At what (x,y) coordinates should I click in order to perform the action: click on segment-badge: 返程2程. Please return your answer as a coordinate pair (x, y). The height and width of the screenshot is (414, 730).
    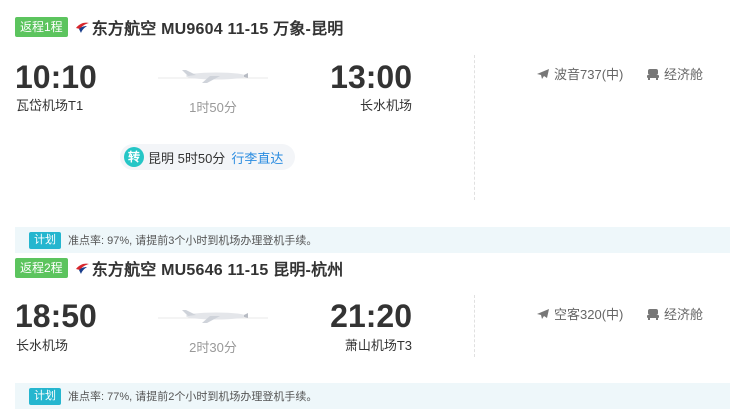
    Looking at the image, I should click on (41, 268).